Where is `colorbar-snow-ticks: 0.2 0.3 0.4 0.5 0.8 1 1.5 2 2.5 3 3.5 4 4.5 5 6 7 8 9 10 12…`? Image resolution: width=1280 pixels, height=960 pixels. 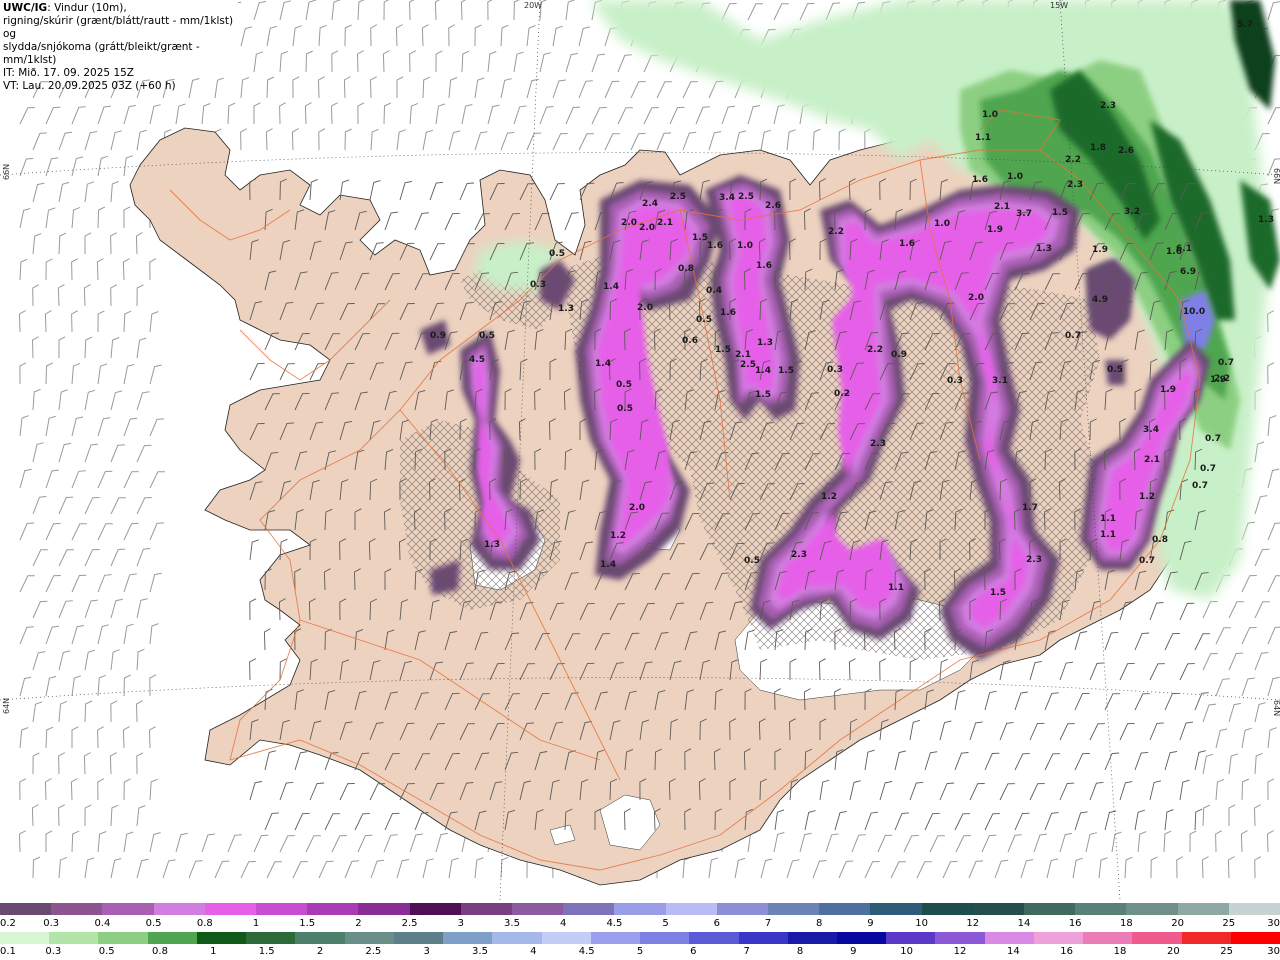
colorbar-snow-ticks: 0.2 0.3 0.4 0.5 0.8 1 1.5 2 2.5 3 3.5 4 4.5 5 6 7 8 9 10 12… is located at coordinates (640, 924).